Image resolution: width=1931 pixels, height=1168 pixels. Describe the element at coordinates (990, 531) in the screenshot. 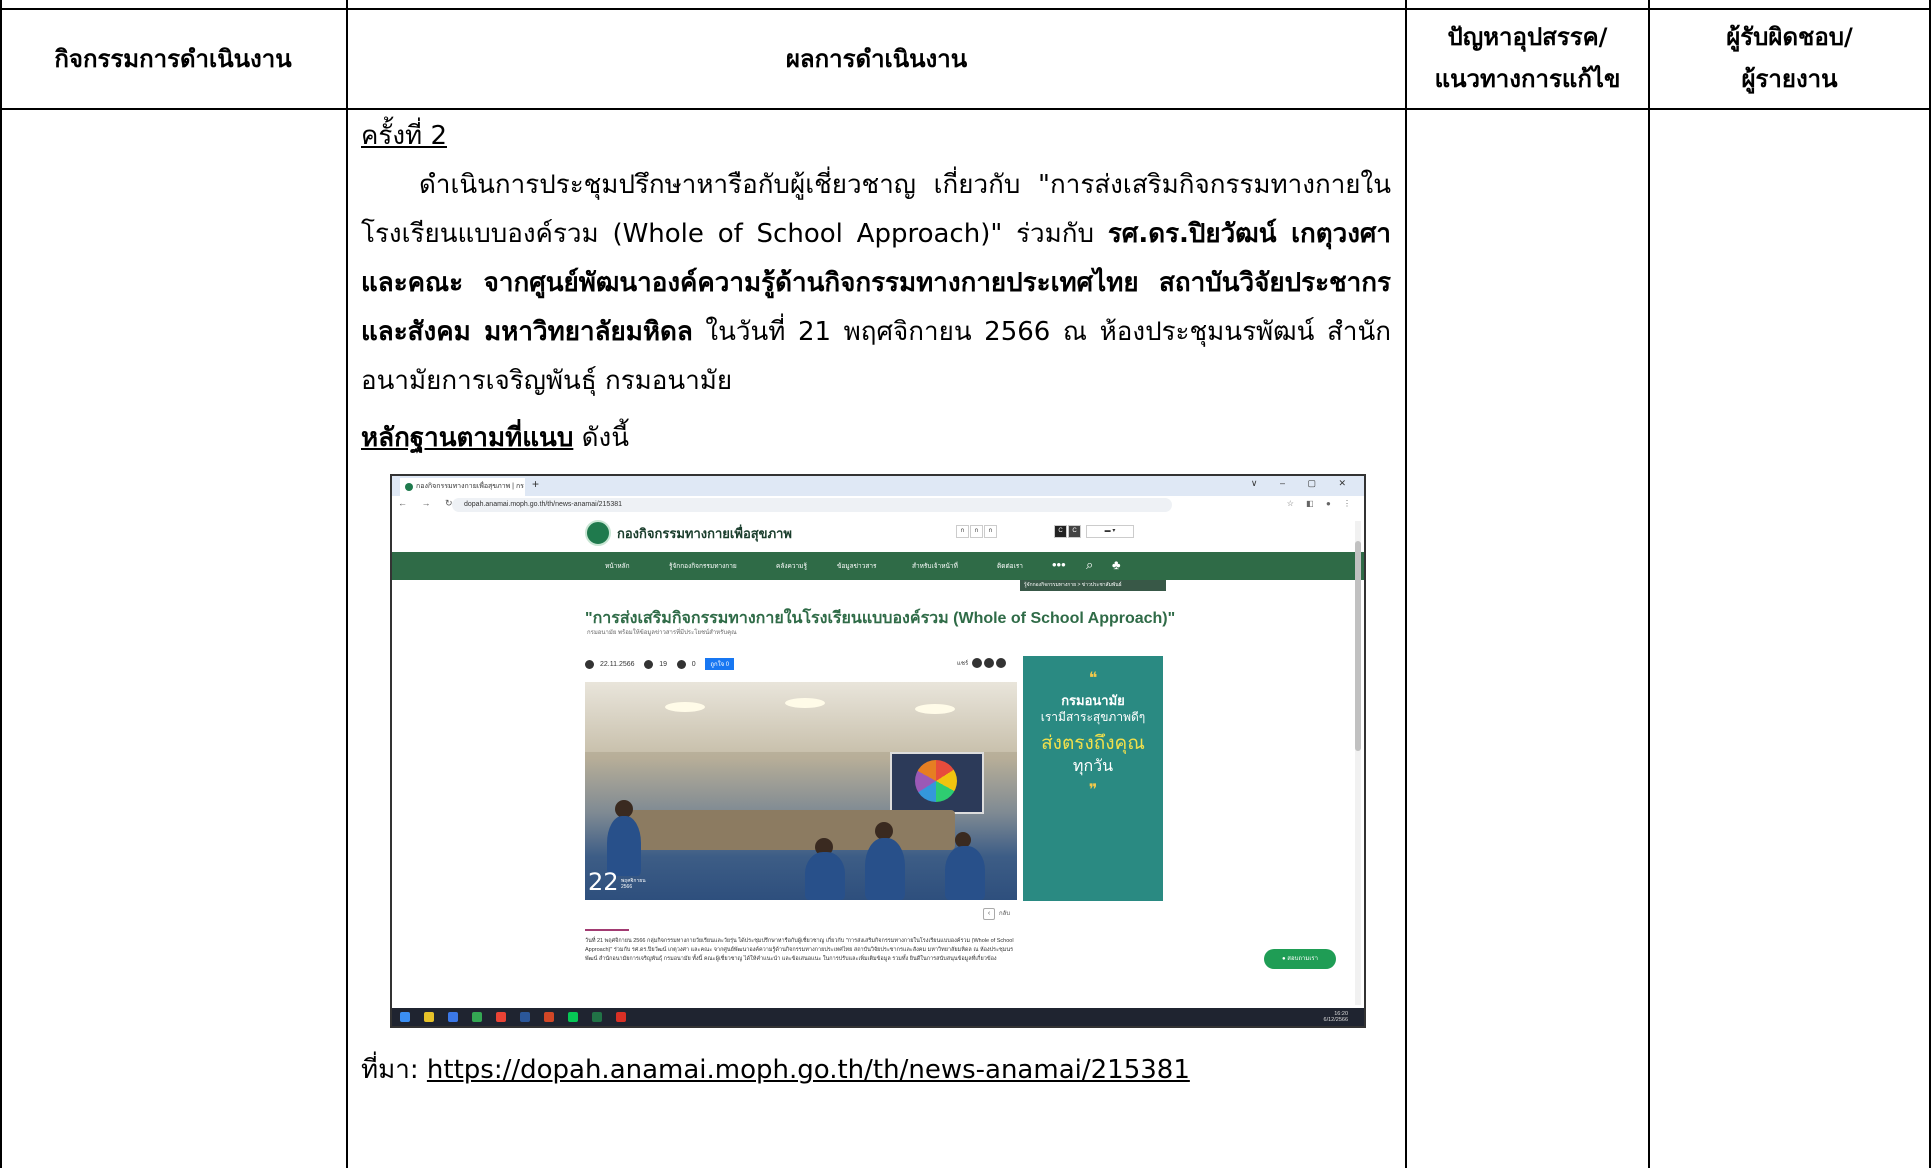

I see `font-large-icon: ก` at that location.